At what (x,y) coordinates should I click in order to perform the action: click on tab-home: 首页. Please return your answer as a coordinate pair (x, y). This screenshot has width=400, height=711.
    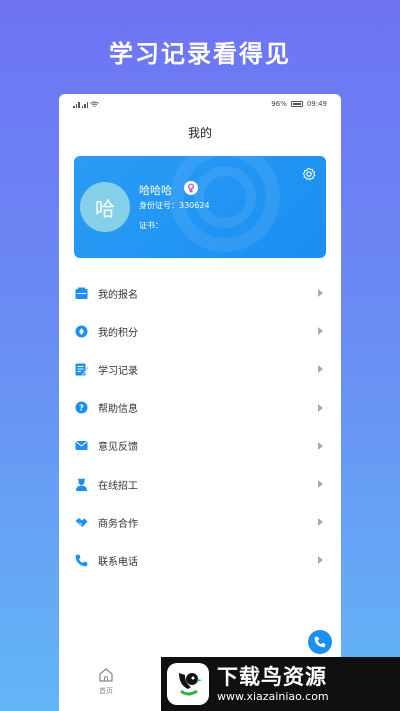
    Looking at the image, I should click on (106, 689).